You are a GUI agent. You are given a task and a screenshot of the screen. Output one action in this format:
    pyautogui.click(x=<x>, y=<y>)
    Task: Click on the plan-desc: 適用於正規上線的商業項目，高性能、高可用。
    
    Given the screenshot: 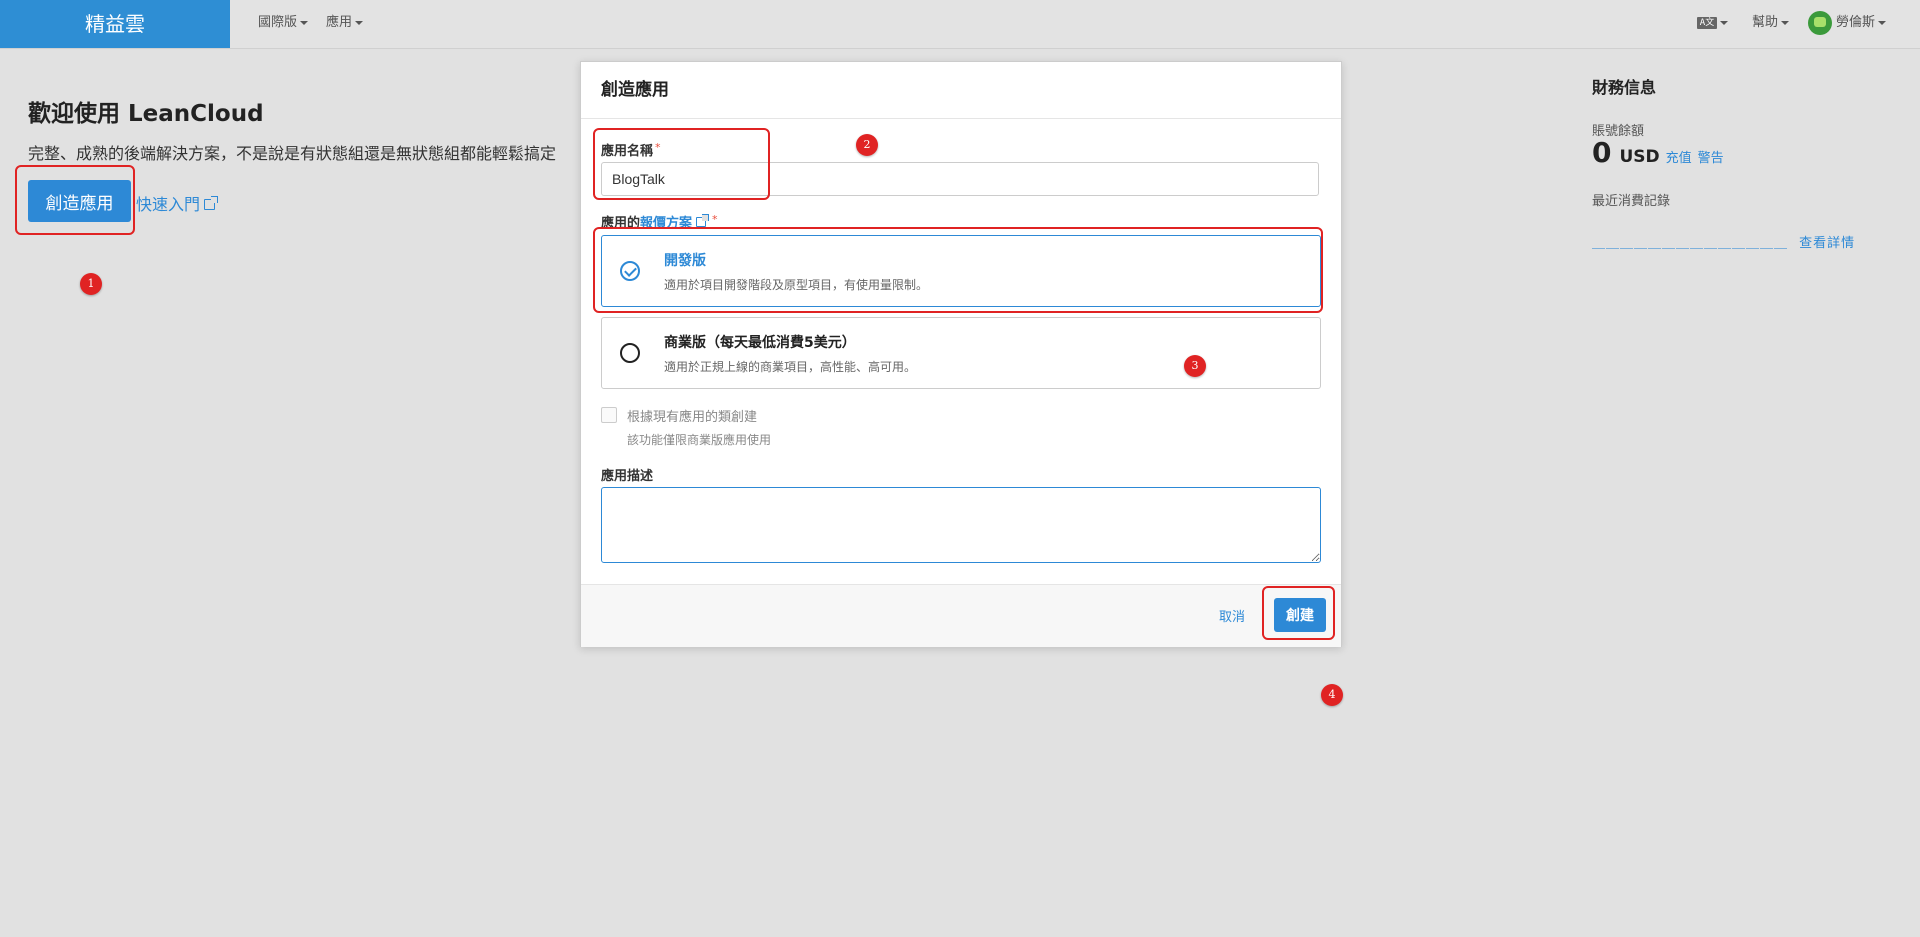 What is the action you would take?
    pyautogui.click(x=790, y=367)
    